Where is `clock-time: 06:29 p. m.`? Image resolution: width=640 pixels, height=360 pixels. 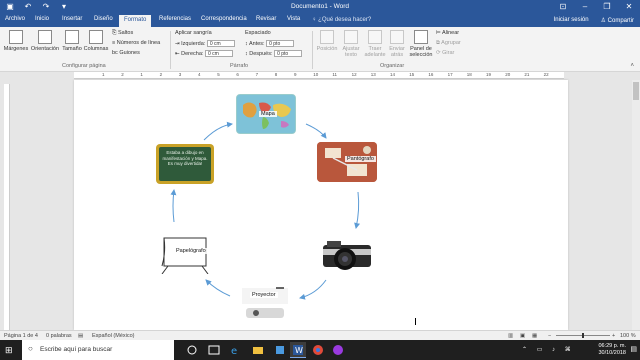
clock-time: 06:29 p. m. is located at coordinates (612, 346).